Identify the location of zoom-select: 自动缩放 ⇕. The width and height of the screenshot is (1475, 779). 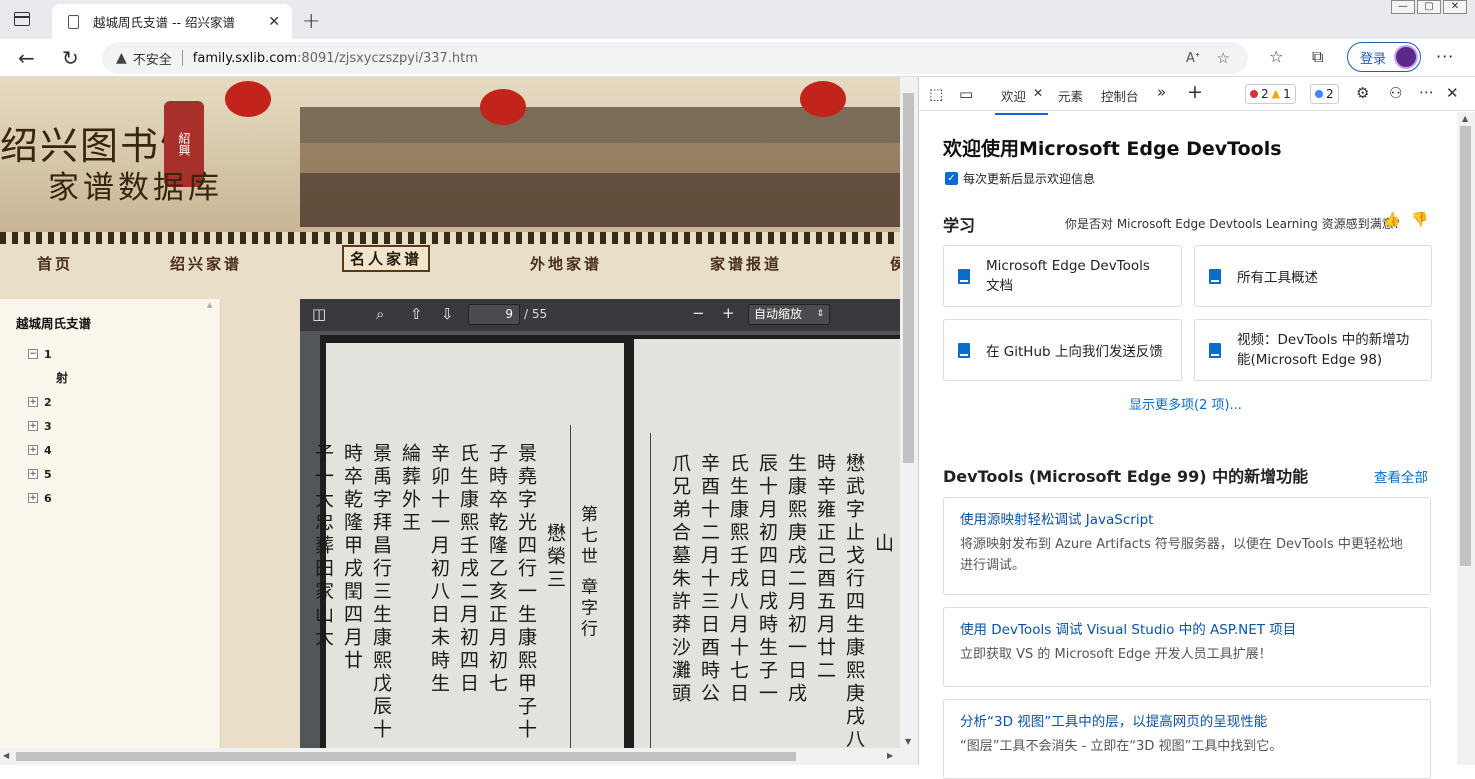
(789, 314).